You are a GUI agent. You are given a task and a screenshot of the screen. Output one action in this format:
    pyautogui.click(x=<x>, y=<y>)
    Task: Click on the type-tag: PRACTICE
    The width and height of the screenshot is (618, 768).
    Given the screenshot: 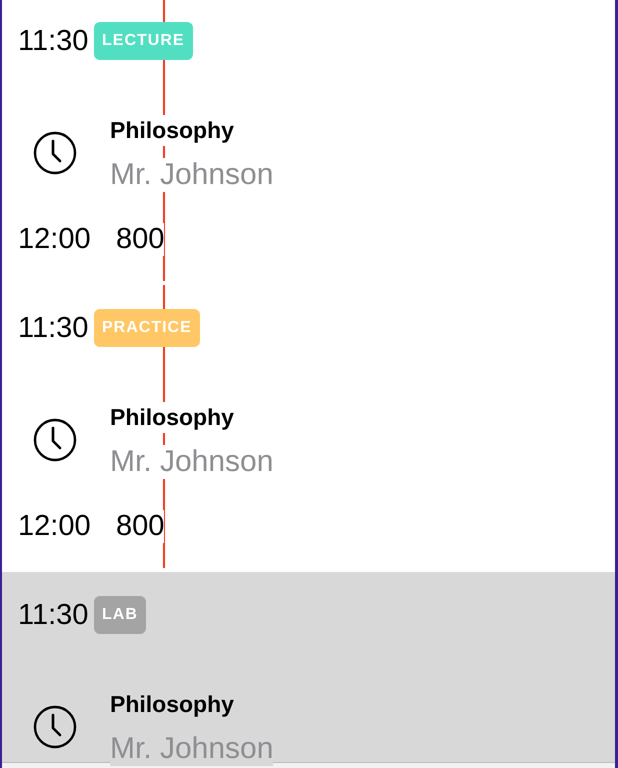 What is the action you would take?
    pyautogui.click(x=147, y=328)
    